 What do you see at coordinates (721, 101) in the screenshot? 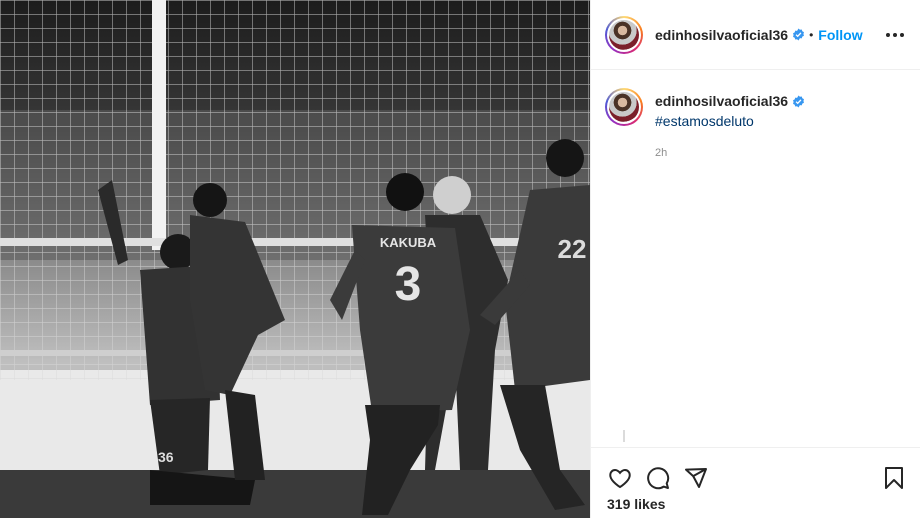
I see `caption-username-link: edinhosilvaoficial36` at bounding box center [721, 101].